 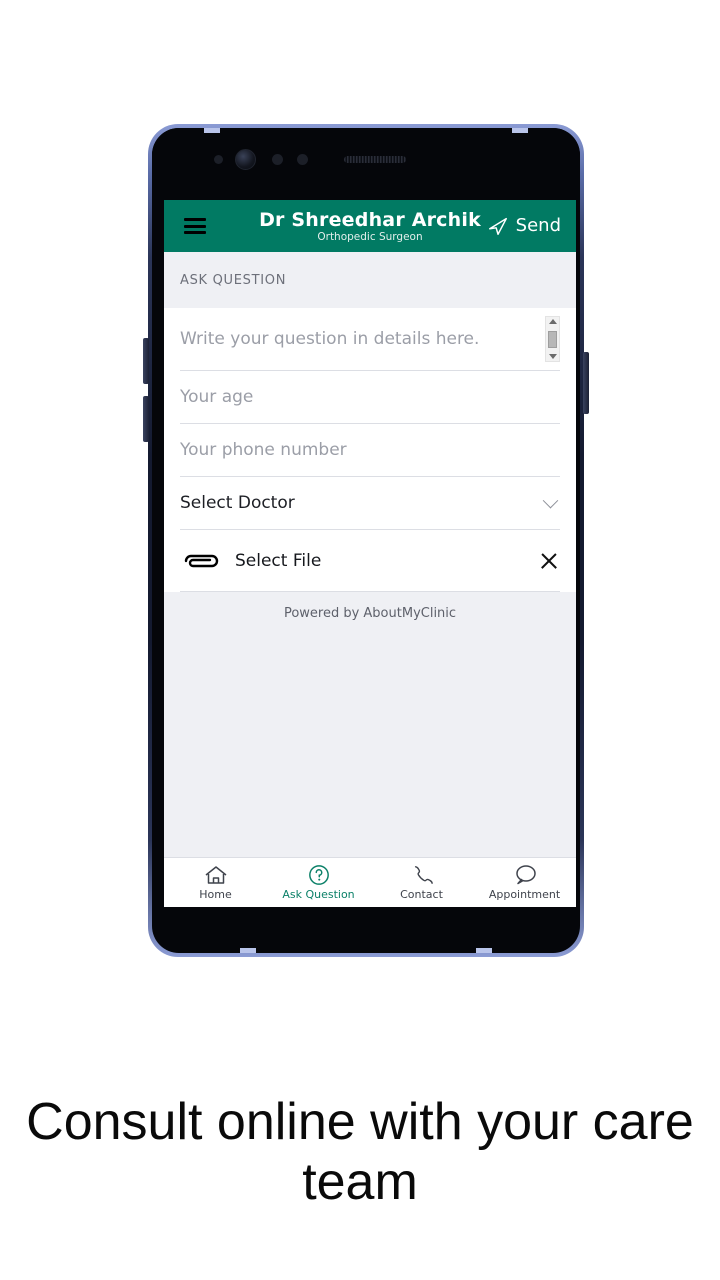 What do you see at coordinates (302, 159) in the screenshot?
I see `ir-sensor-icon` at bounding box center [302, 159].